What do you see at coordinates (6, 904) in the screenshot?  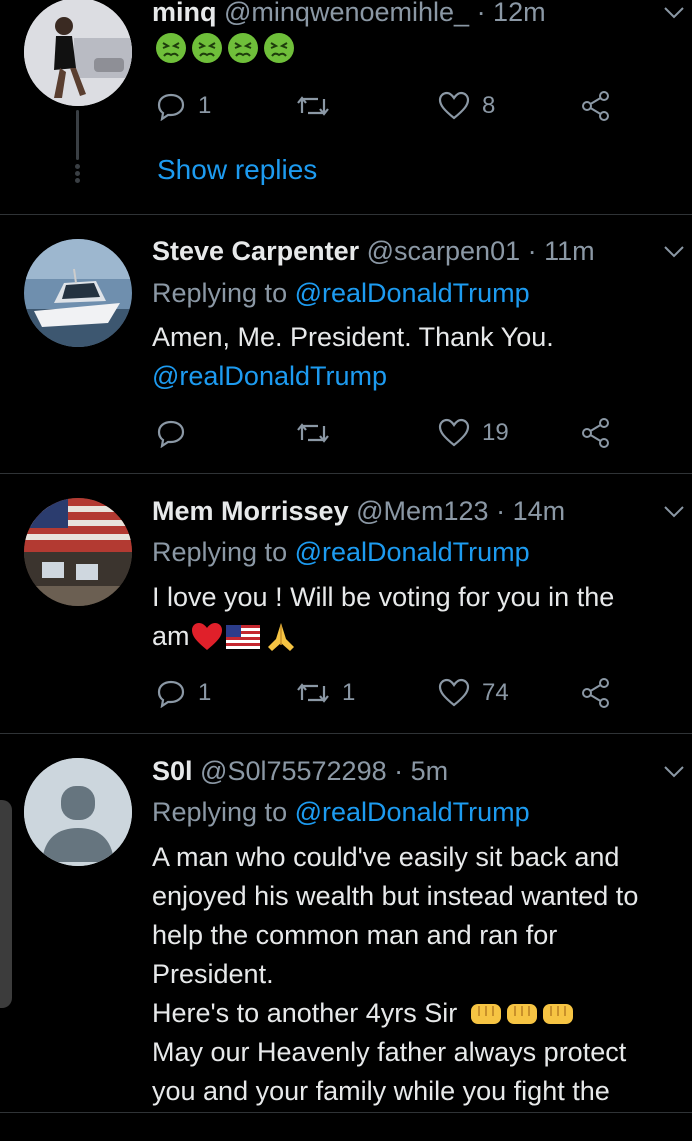 I see `drawer-edge-handle` at bounding box center [6, 904].